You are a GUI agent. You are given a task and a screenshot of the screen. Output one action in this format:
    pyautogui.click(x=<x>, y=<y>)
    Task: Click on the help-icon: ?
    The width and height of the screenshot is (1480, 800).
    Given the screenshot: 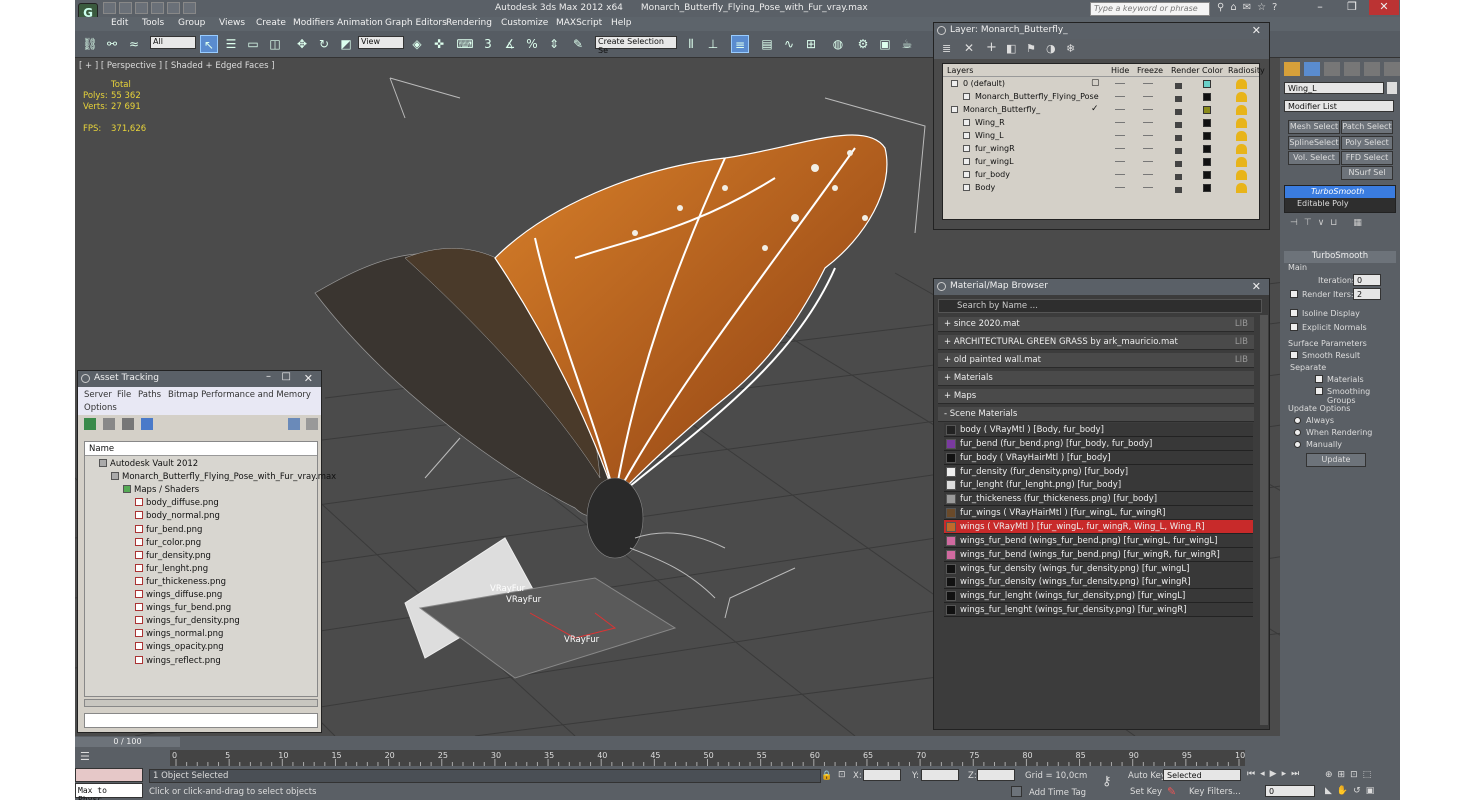 What is the action you would take?
    pyautogui.click(x=1274, y=7)
    